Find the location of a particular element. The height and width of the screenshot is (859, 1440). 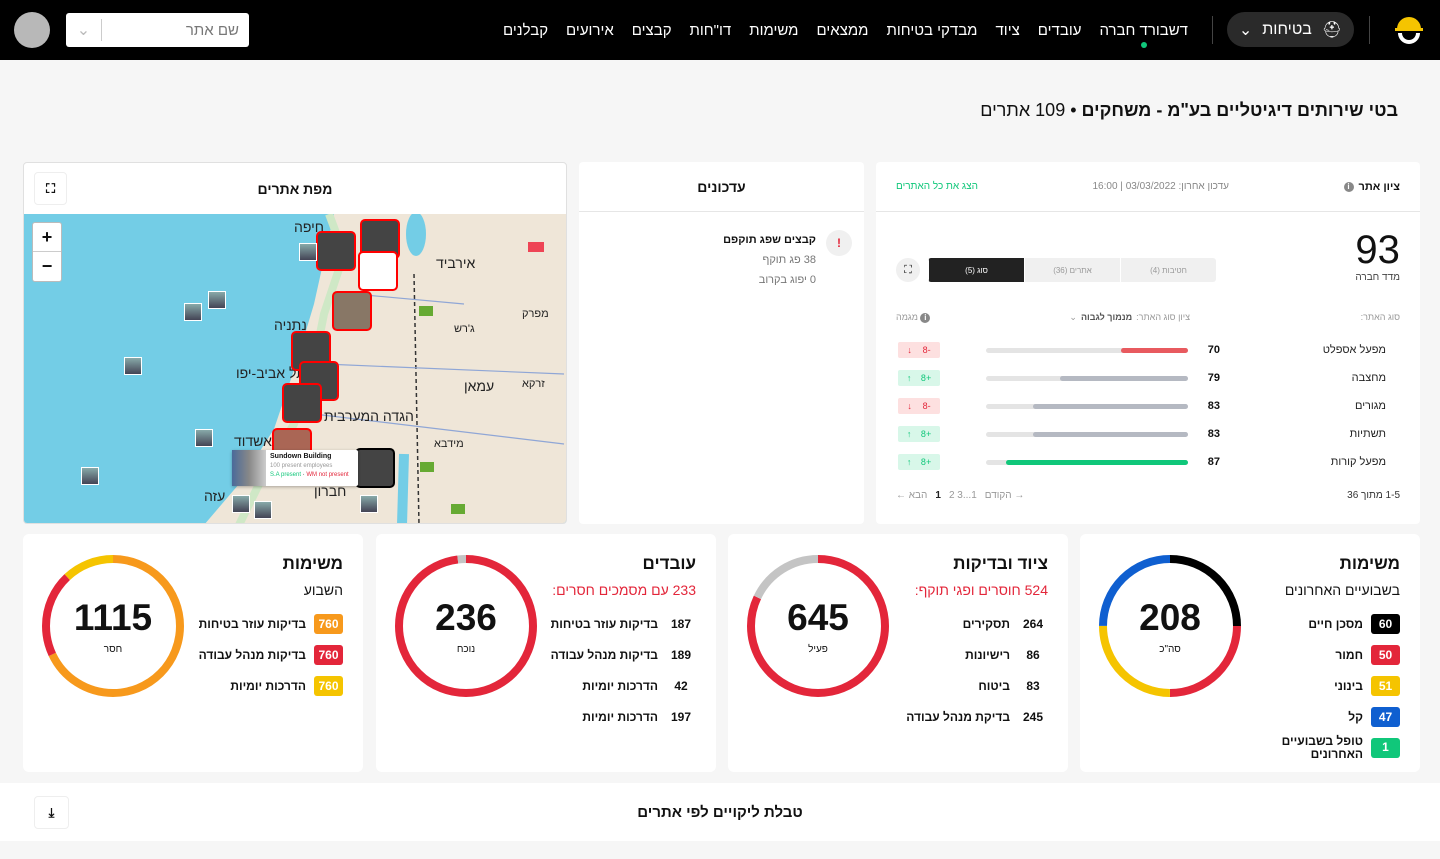

zoom-out-button: − is located at coordinates (47, 266).